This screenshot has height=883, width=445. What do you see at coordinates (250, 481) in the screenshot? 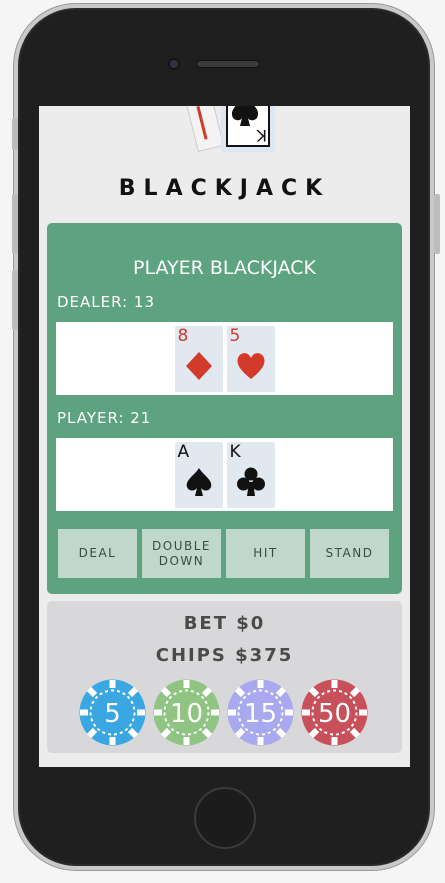
I see `club-icon` at bounding box center [250, 481].